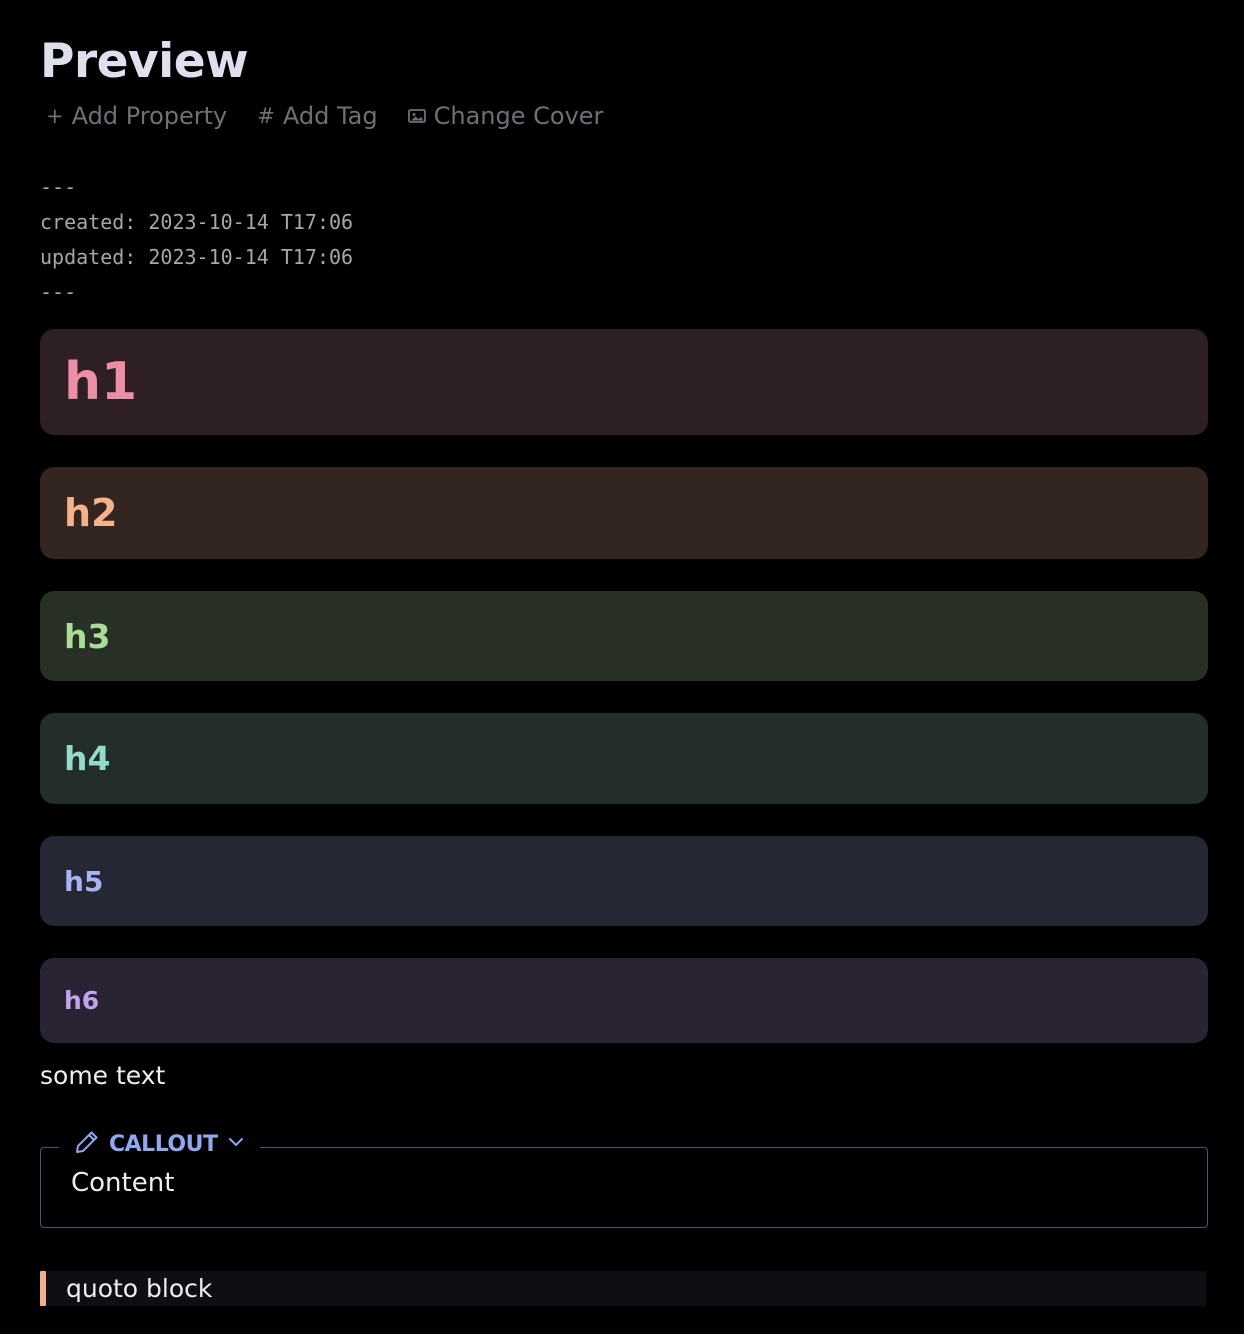 The height and width of the screenshot is (1334, 1244). What do you see at coordinates (518, 116) in the screenshot?
I see `change-cover-label: Change Cover` at bounding box center [518, 116].